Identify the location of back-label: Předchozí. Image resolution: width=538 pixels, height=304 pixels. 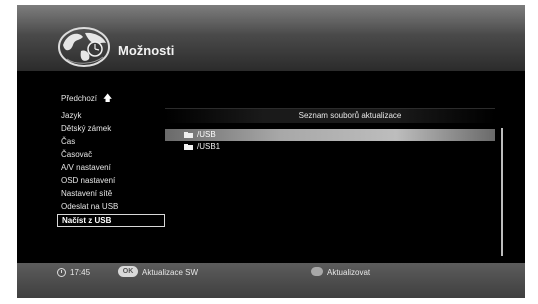
(79, 98).